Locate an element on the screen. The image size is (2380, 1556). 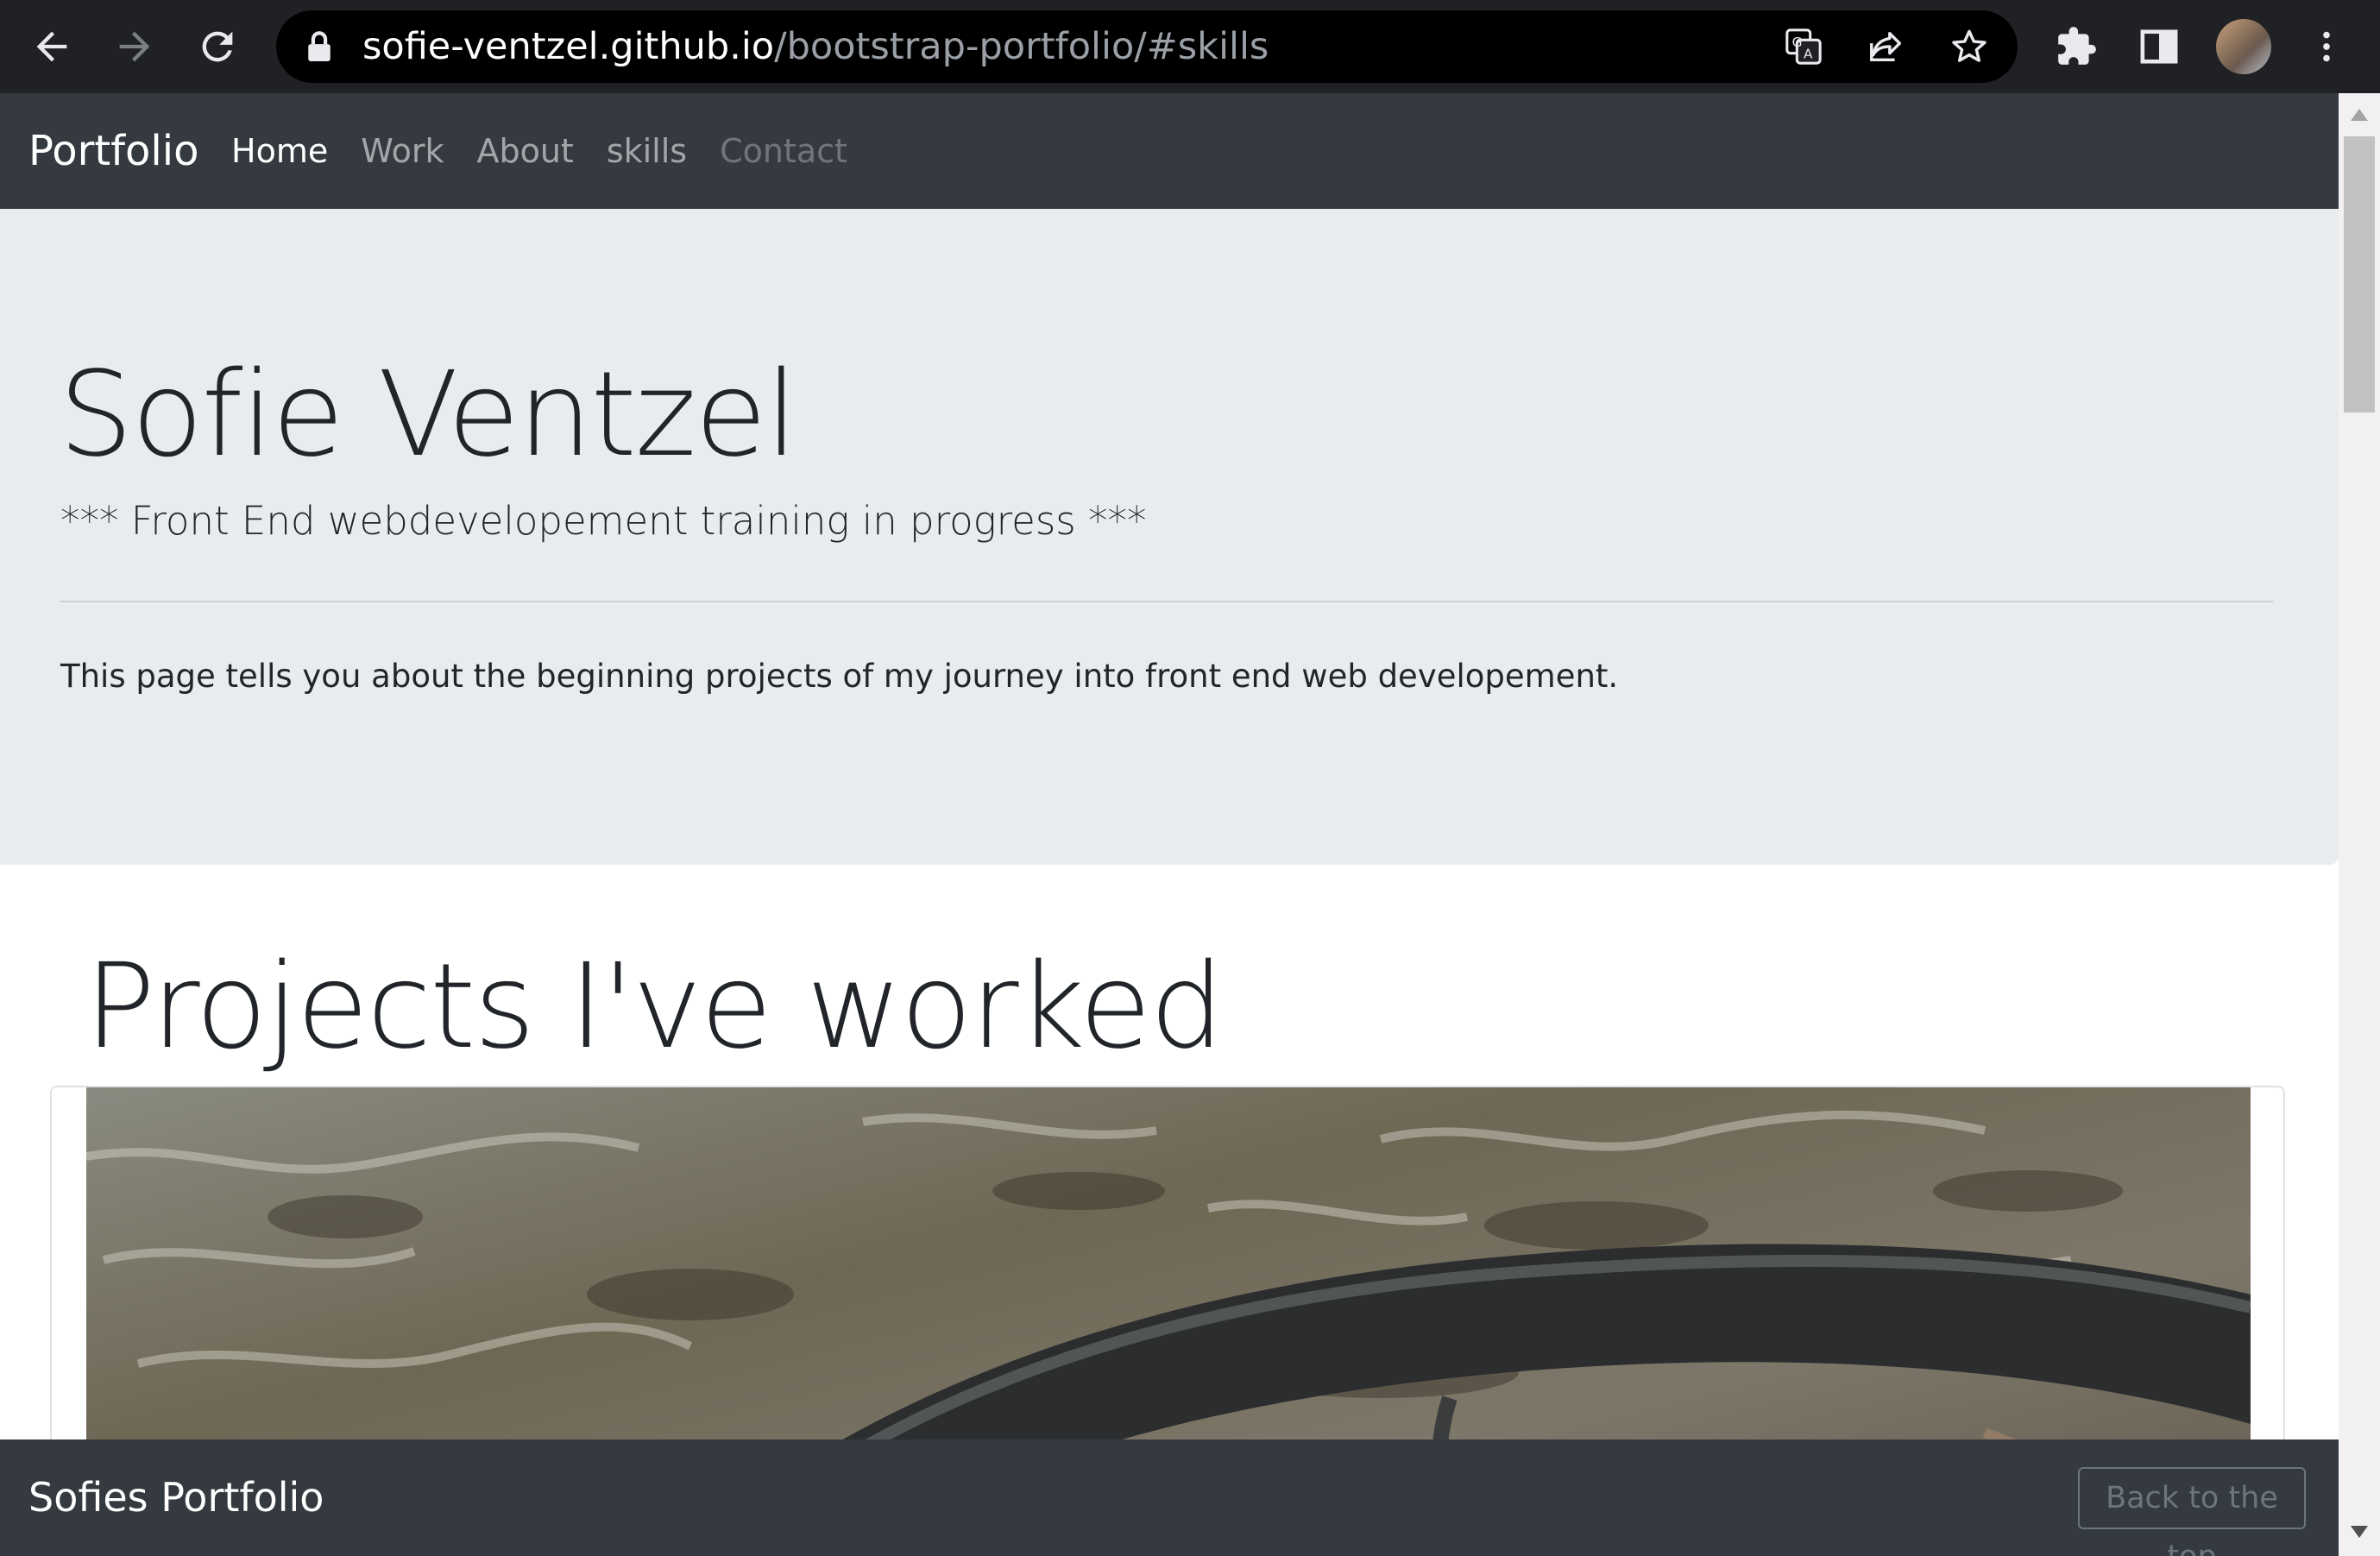
share-icon is located at coordinates (1887, 46).